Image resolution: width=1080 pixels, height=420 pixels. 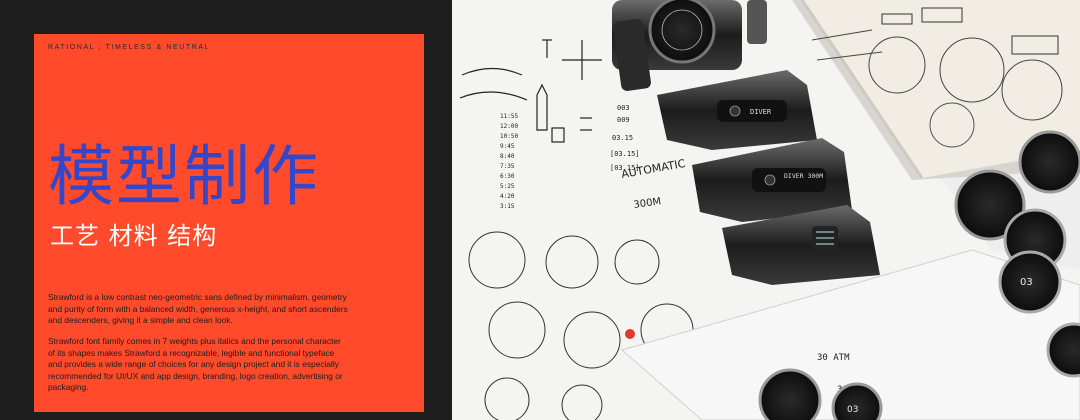 What do you see at coordinates (507, 186) in the screenshot?
I see `svg-text: 5:25` at bounding box center [507, 186].